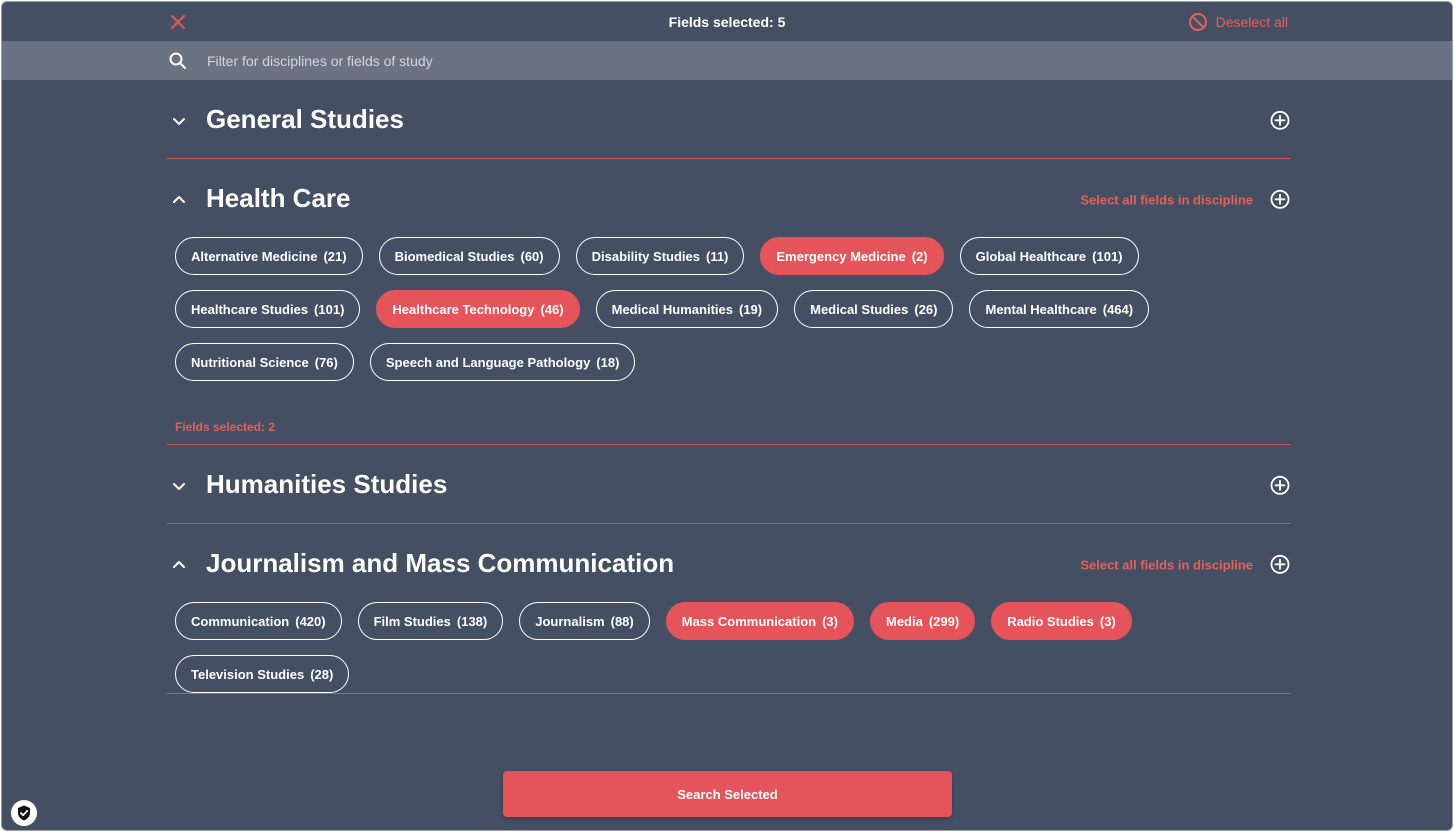 This screenshot has width=1454, height=833. Describe the element at coordinates (1251, 22) in the screenshot. I see `deselect-all-label: Deselect all` at that location.